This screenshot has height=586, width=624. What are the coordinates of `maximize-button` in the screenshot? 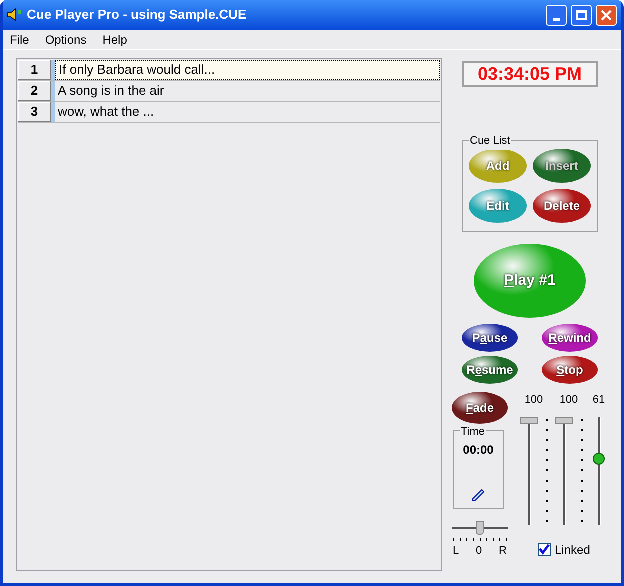 It's located at (581, 15).